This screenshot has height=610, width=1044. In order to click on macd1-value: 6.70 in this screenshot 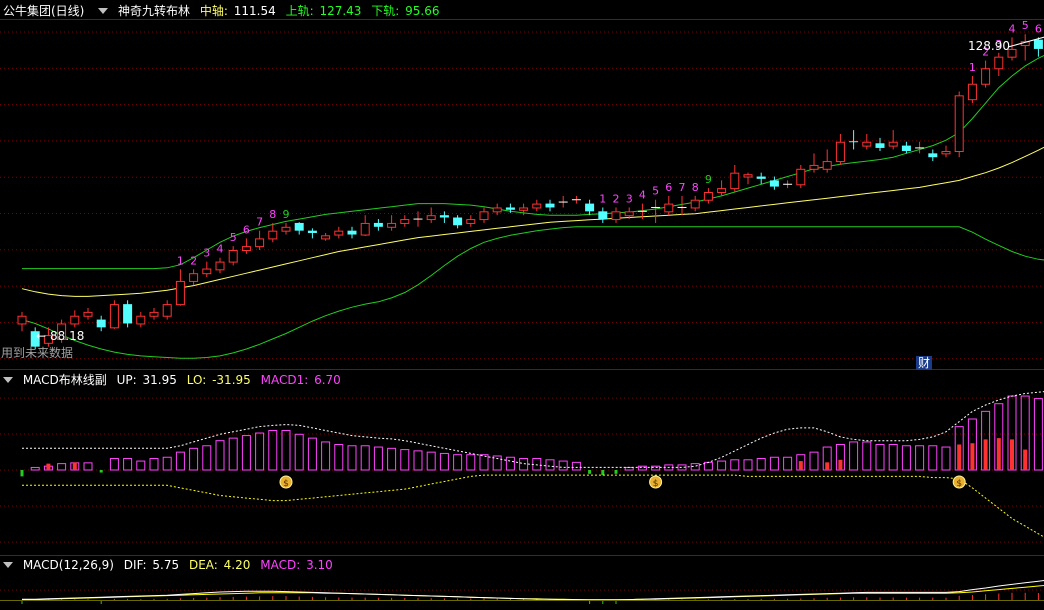, I will do `click(327, 380)`.